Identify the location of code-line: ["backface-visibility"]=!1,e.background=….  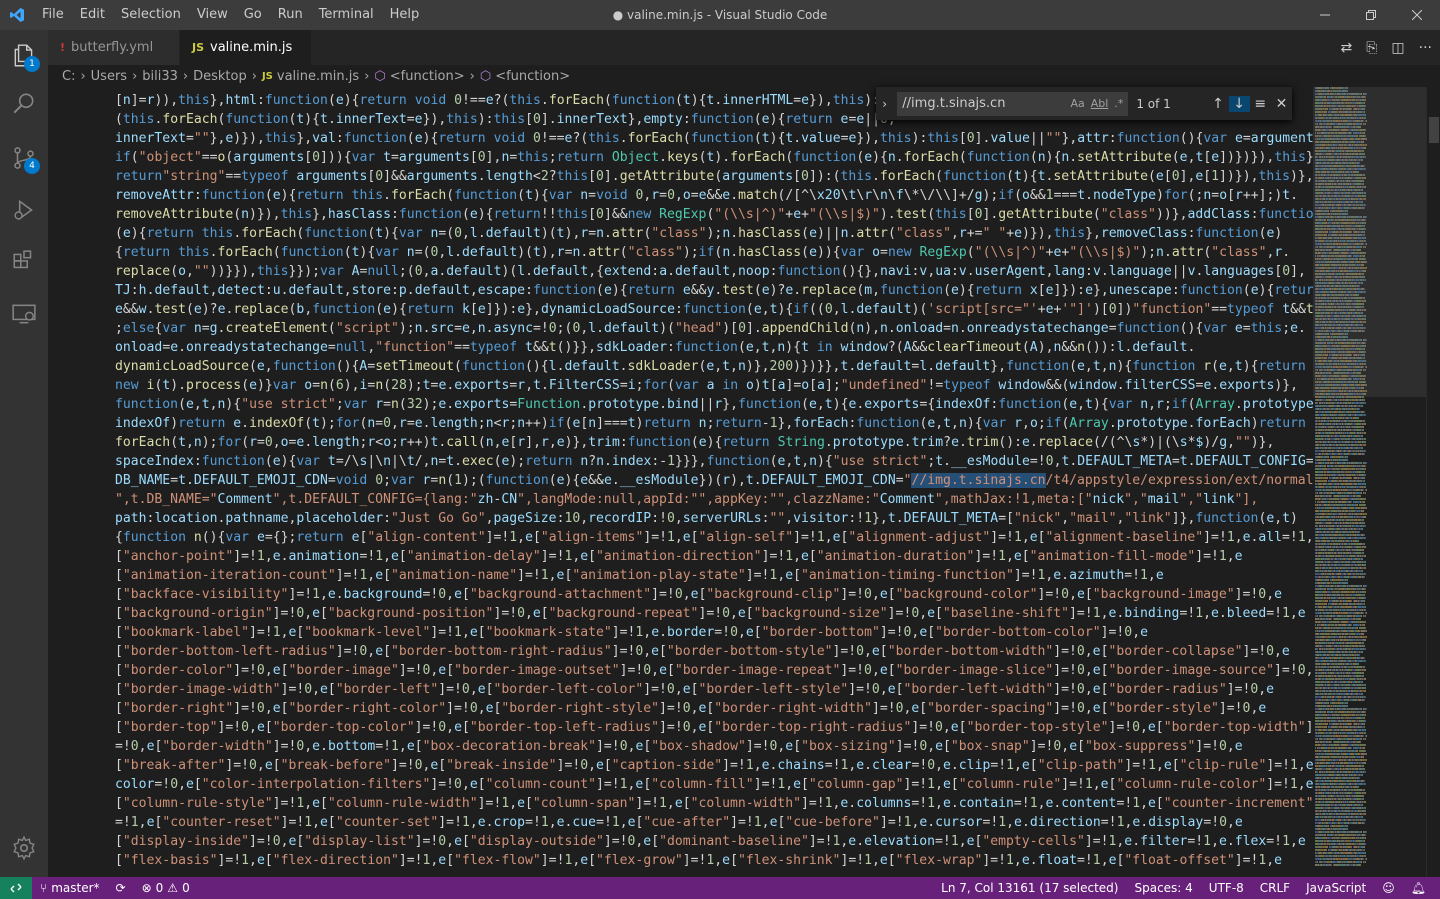
(714, 594).